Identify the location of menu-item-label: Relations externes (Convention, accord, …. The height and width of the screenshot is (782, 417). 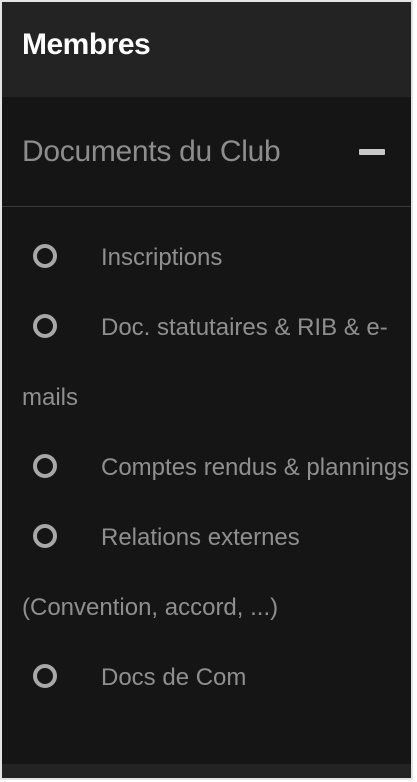
(161, 572).